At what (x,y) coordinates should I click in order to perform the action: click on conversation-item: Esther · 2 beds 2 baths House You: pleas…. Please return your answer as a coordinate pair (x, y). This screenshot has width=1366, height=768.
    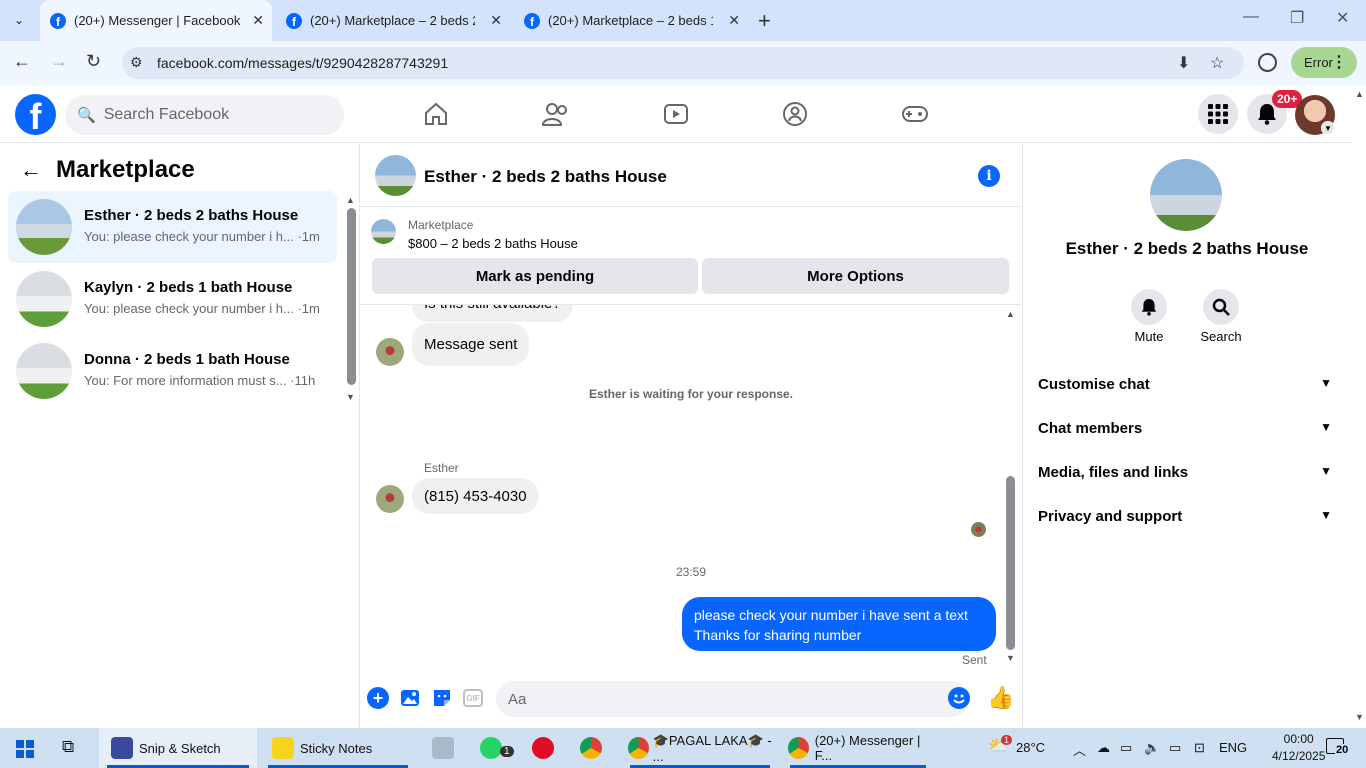
    Looking at the image, I should click on (172, 227).